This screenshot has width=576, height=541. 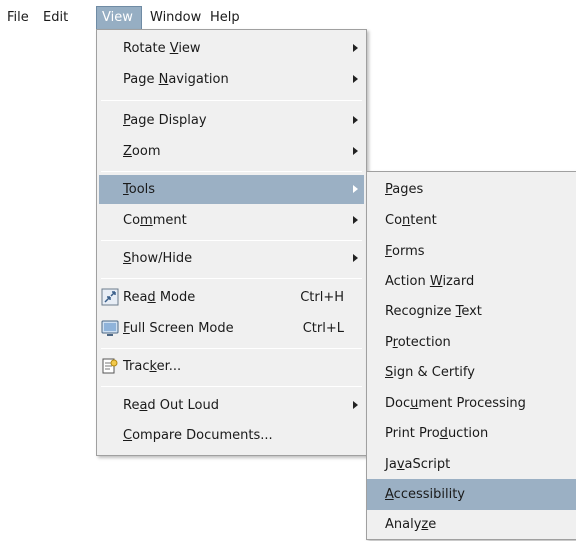 I want to click on submenu-item-action-wizard: Action Wizard, so click(x=471, y=281).